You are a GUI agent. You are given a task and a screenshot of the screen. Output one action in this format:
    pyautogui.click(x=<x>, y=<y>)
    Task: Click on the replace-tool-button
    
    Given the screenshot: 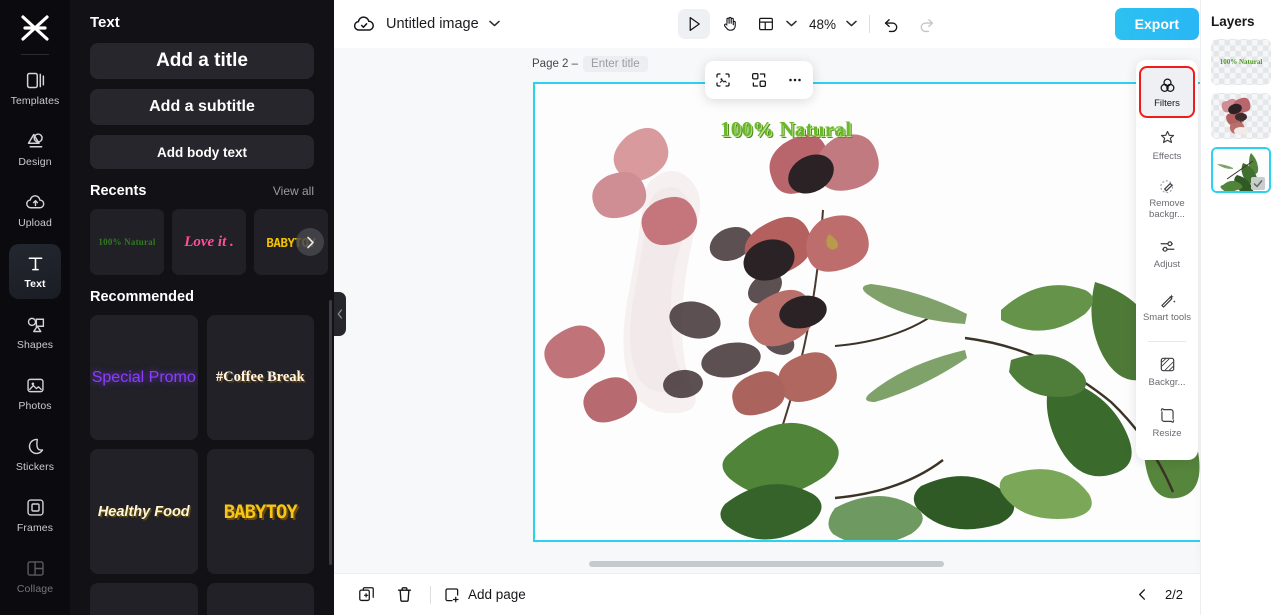 What is the action you would take?
    pyautogui.click(x=759, y=80)
    